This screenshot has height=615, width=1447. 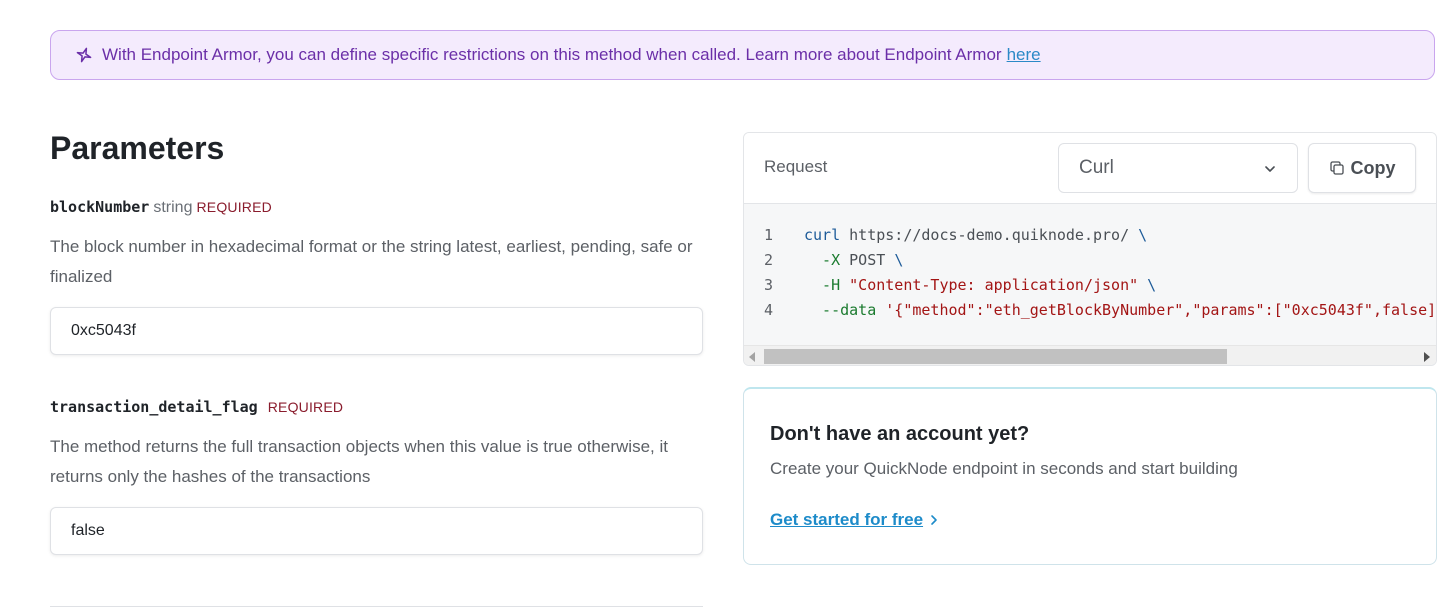 I want to click on sparkle-icon, so click(x=84, y=55).